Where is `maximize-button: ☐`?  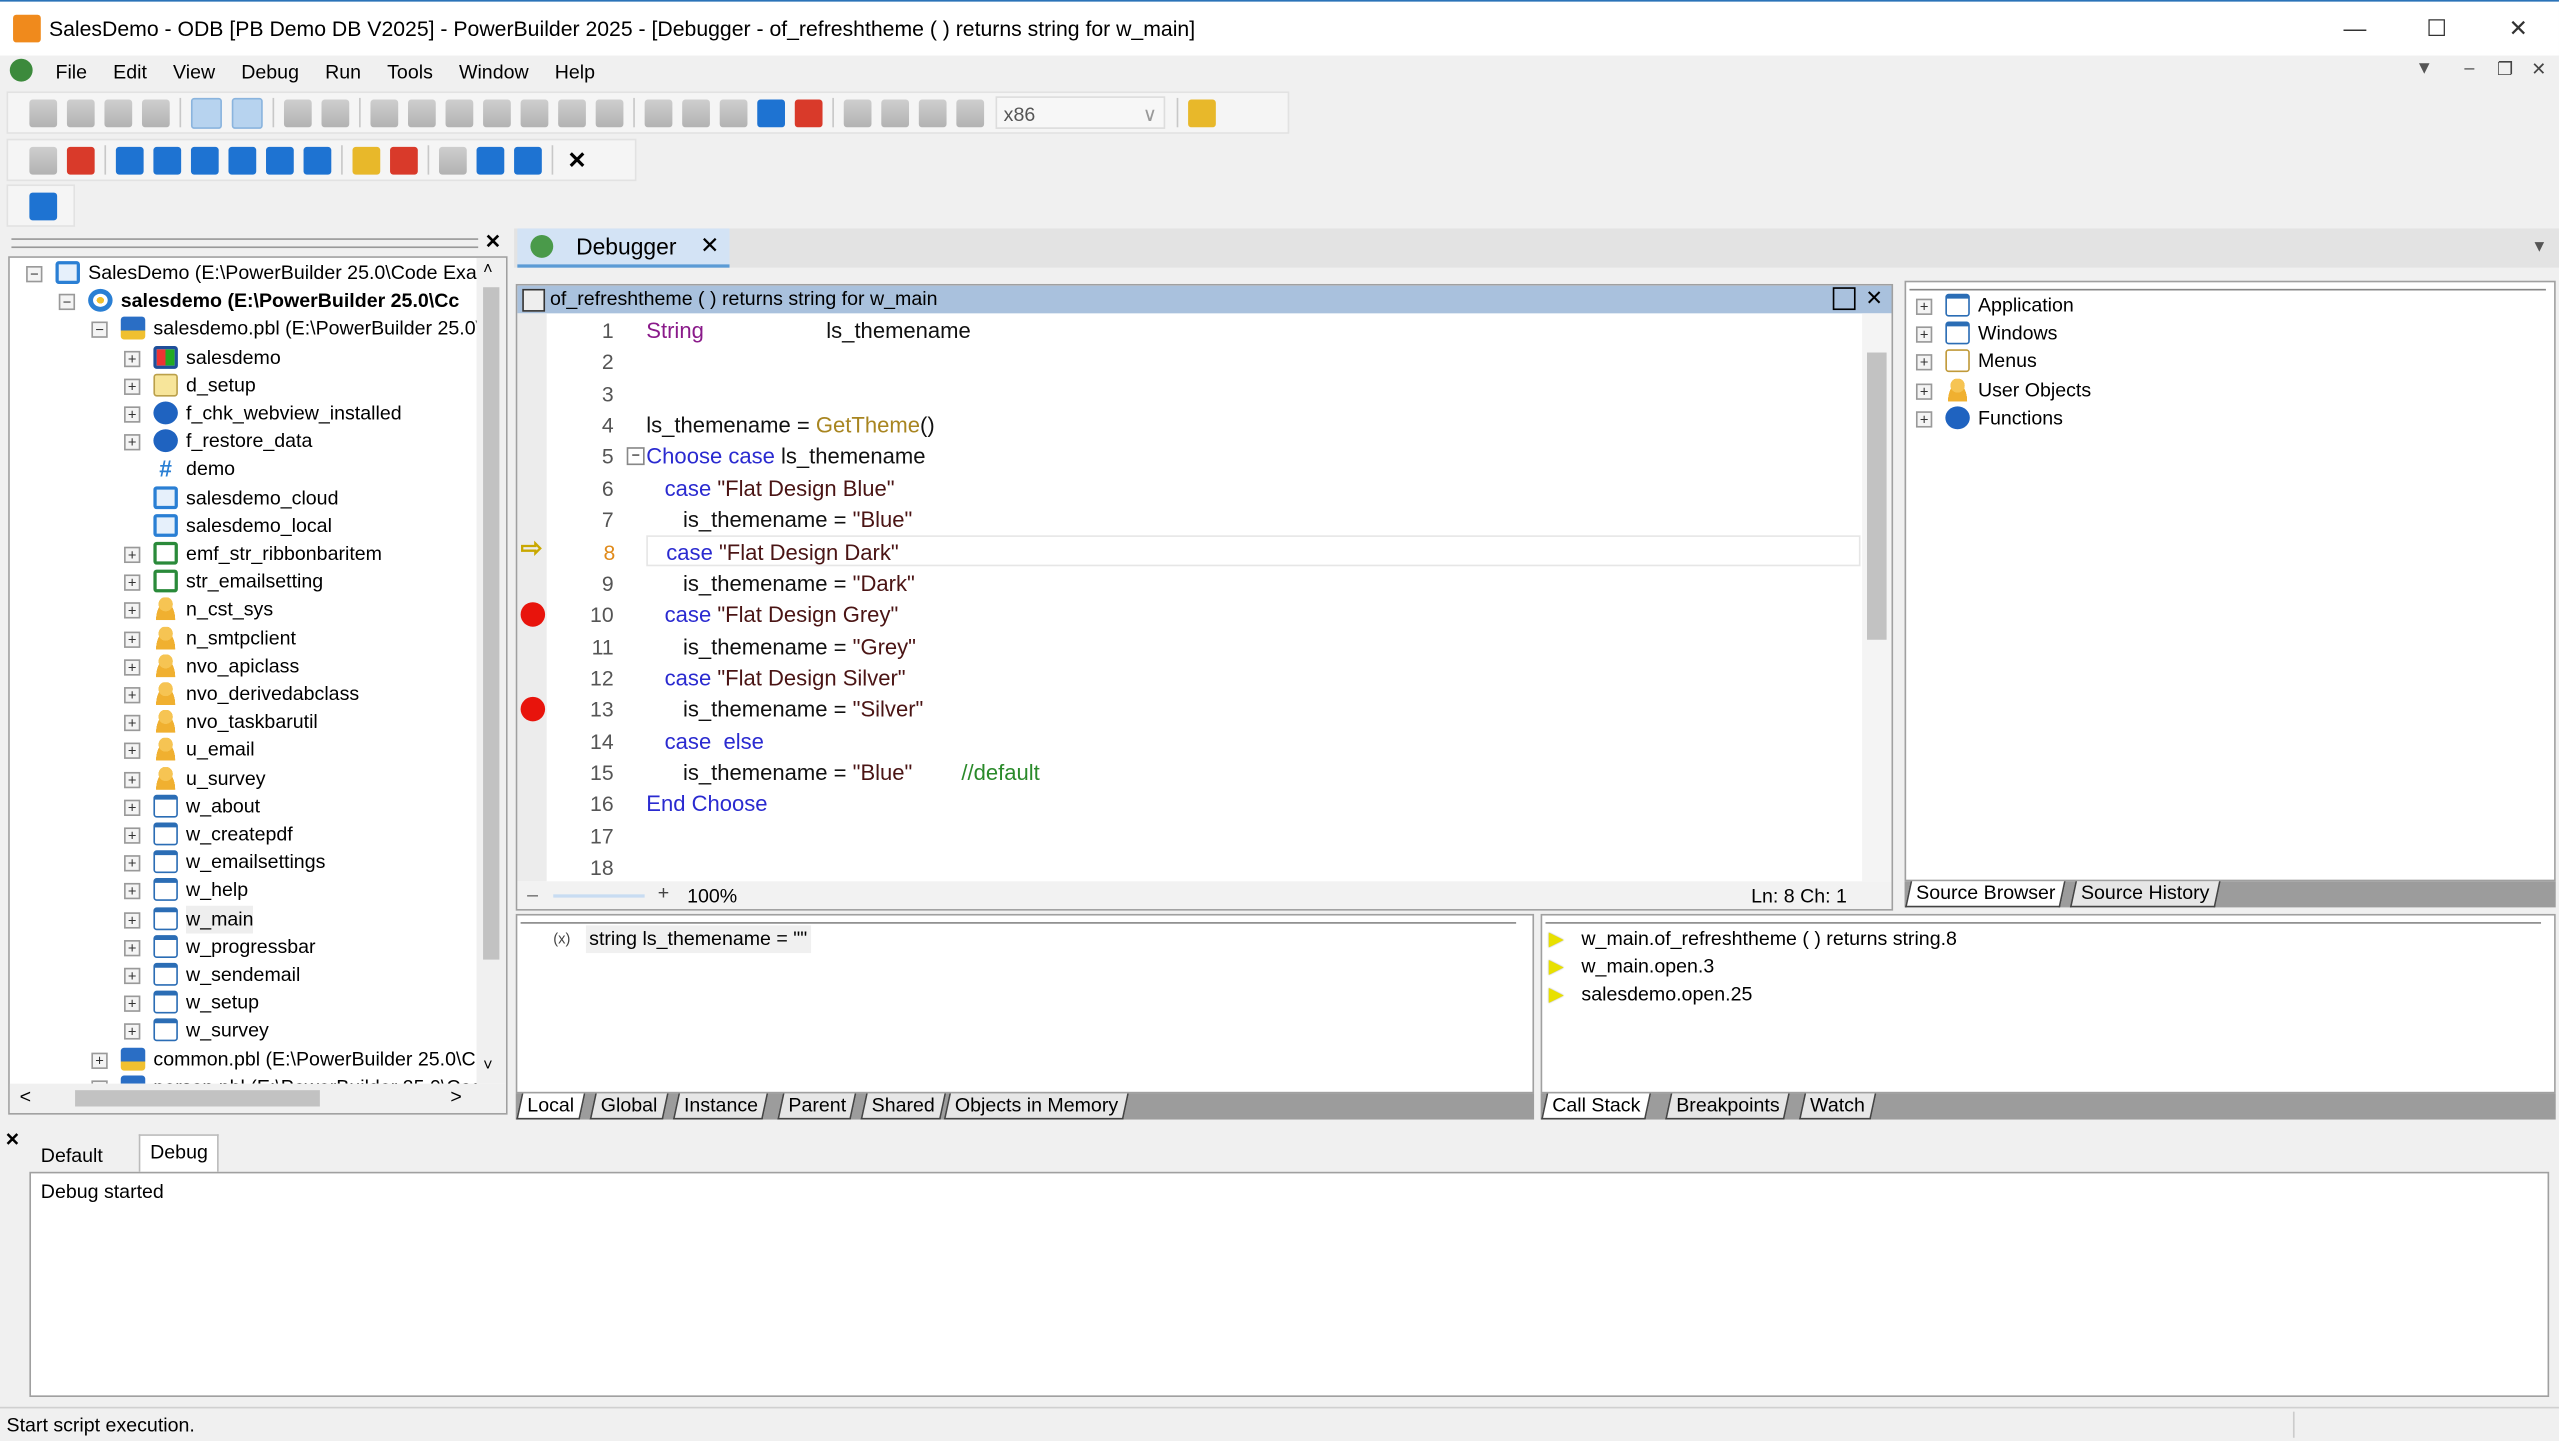
maximize-button: ☐ is located at coordinates (2436, 29).